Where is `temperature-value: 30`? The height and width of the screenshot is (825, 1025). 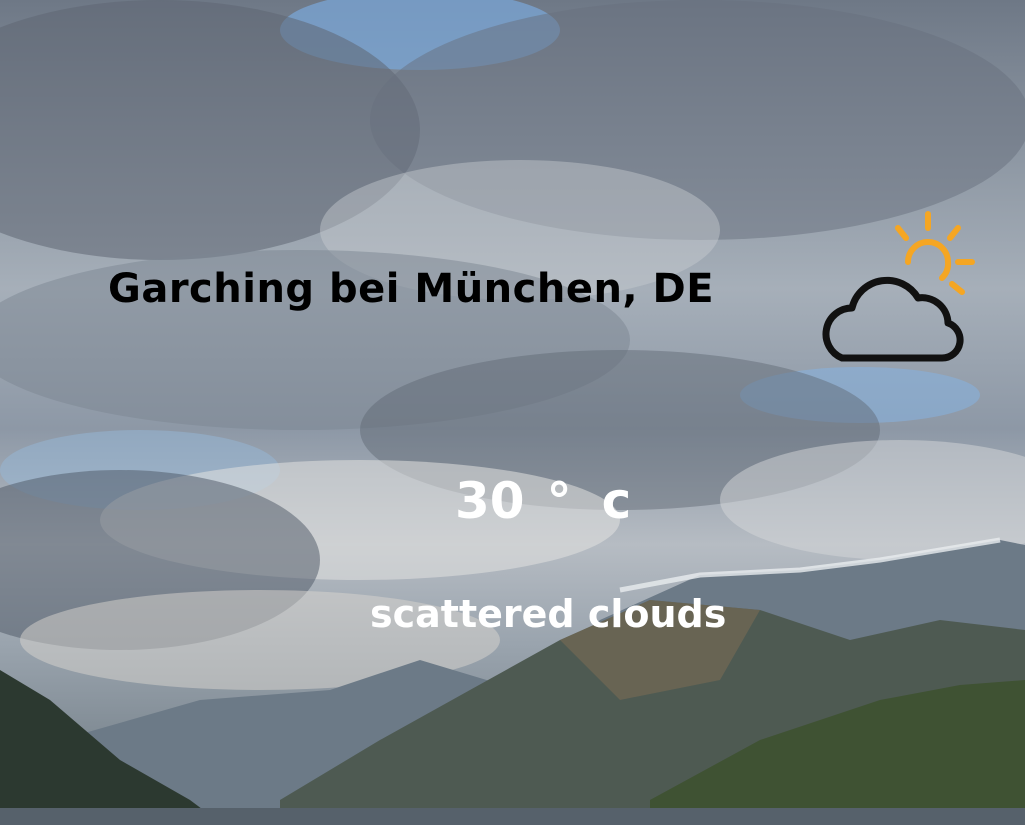
temperature-value: 30 is located at coordinates (490, 501).